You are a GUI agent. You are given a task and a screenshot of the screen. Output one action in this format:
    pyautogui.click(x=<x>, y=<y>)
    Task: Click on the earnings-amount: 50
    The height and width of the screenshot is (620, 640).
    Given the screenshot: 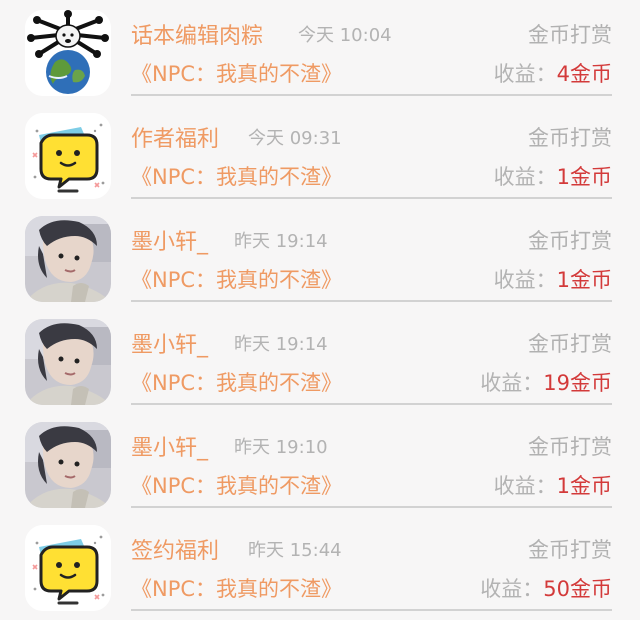 What is the action you would take?
    pyautogui.click(x=556, y=589)
    